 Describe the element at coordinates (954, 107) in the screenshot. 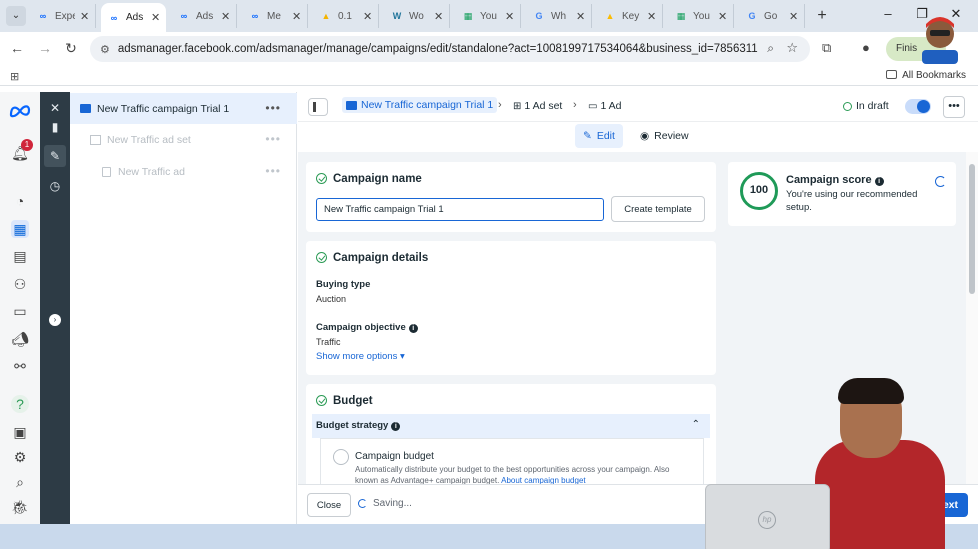

I see `header-more-button: •••` at that location.